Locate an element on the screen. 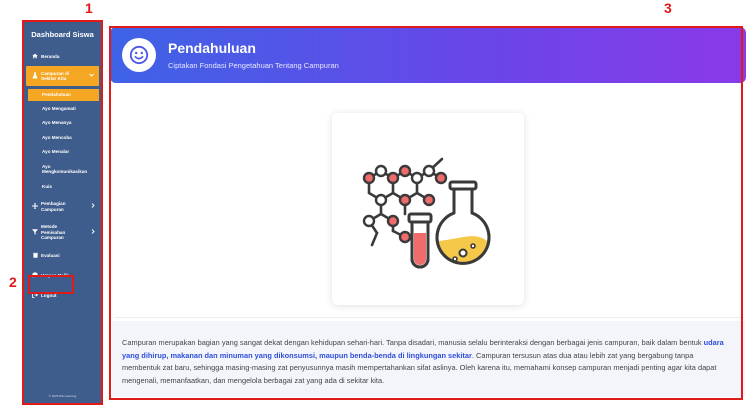 The height and width of the screenshot is (408, 751). chemistry-illustration is located at coordinates (426, 213).